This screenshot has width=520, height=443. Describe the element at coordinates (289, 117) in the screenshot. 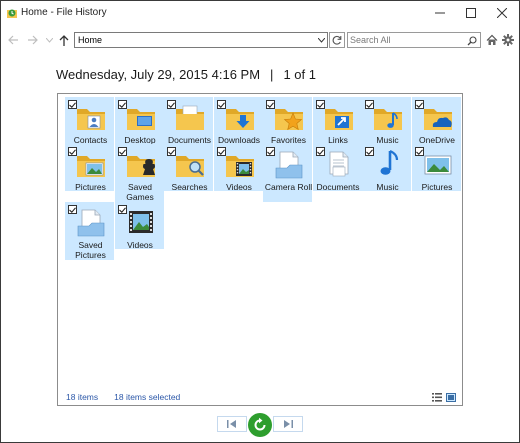

I see `favorites-folder-icon` at that location.